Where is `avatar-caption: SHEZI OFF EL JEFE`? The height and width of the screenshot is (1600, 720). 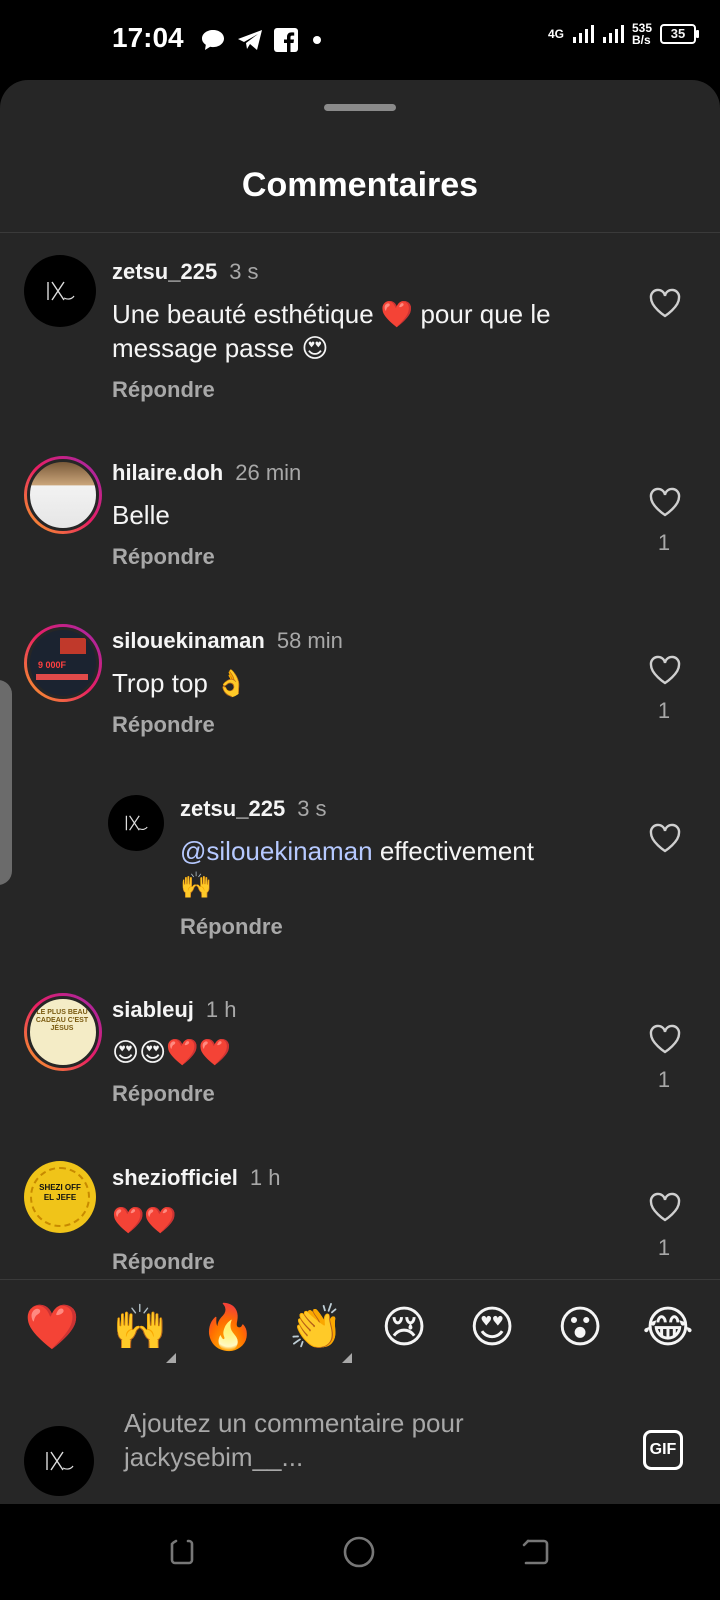 avatar-caption: SHEZI OFF EL JEFE is located at coordinates (60, 1192).